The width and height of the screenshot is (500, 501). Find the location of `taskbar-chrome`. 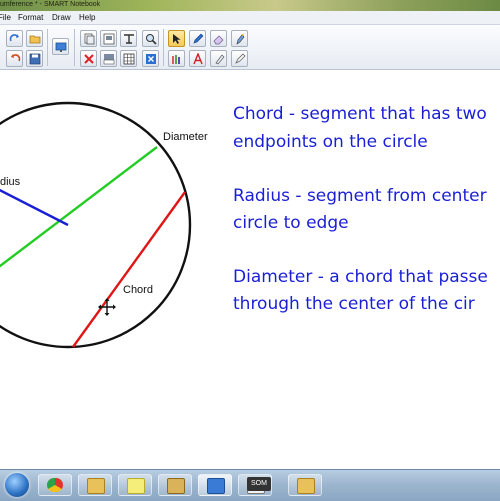

taskbar-chrome is located at coordinates (55, 485).